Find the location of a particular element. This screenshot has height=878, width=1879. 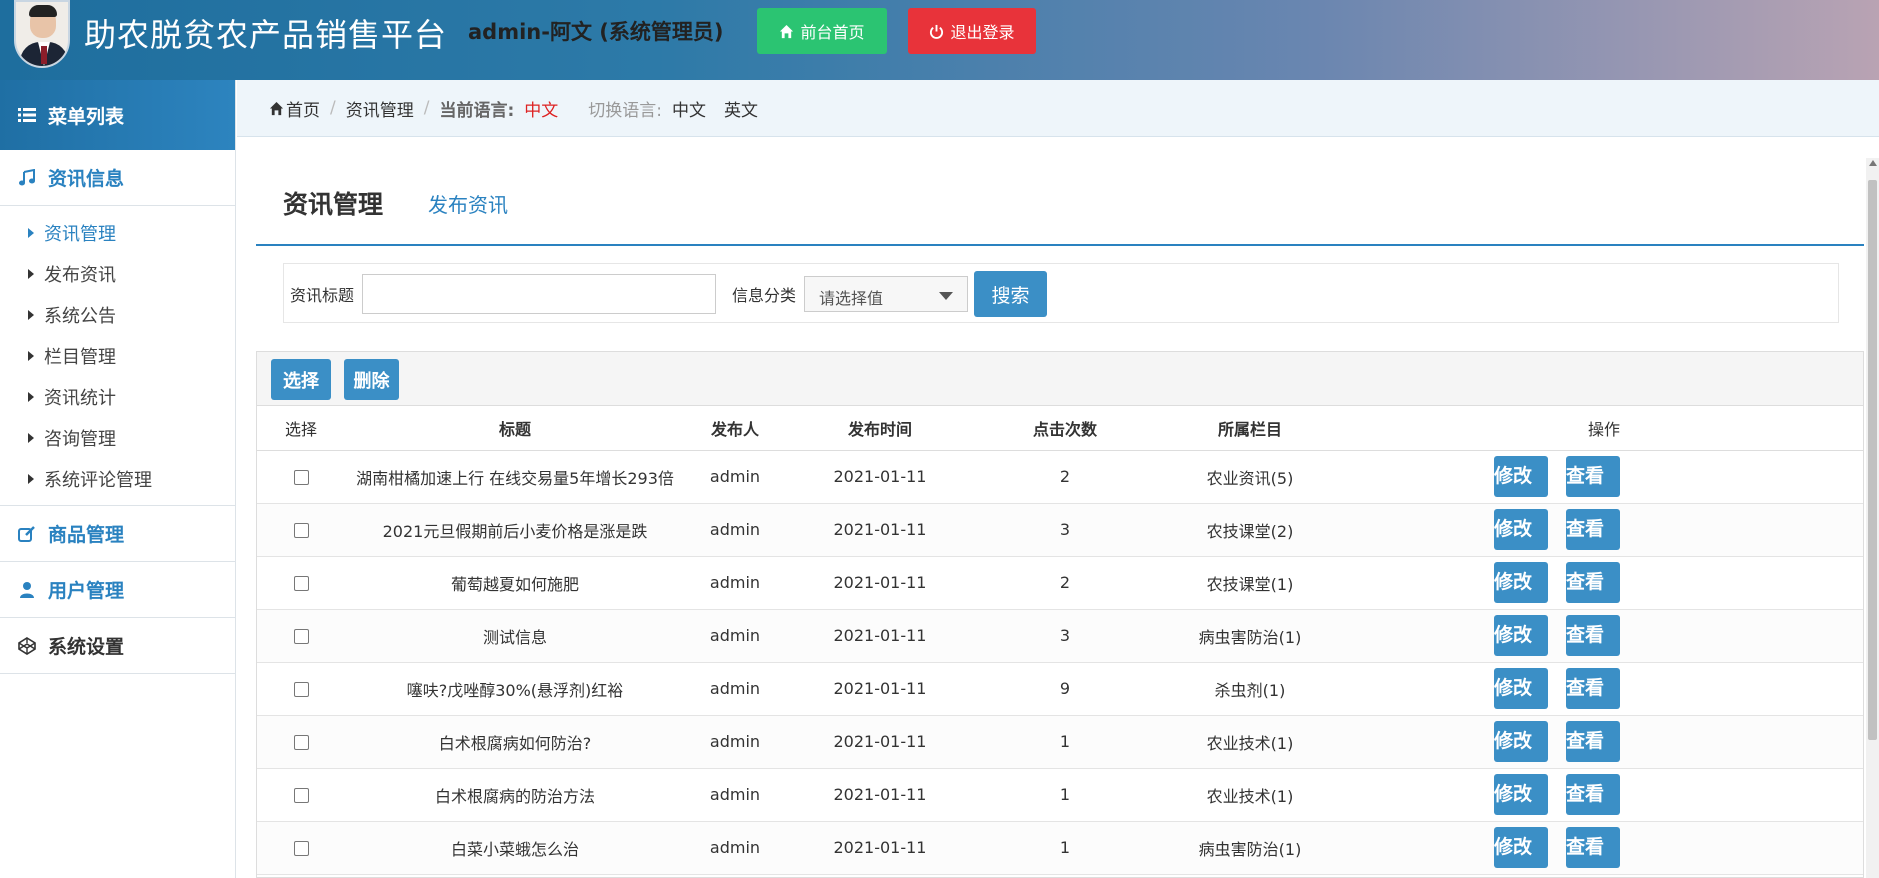

language-zh-link: 中文 is located at coordinates (689, 108).